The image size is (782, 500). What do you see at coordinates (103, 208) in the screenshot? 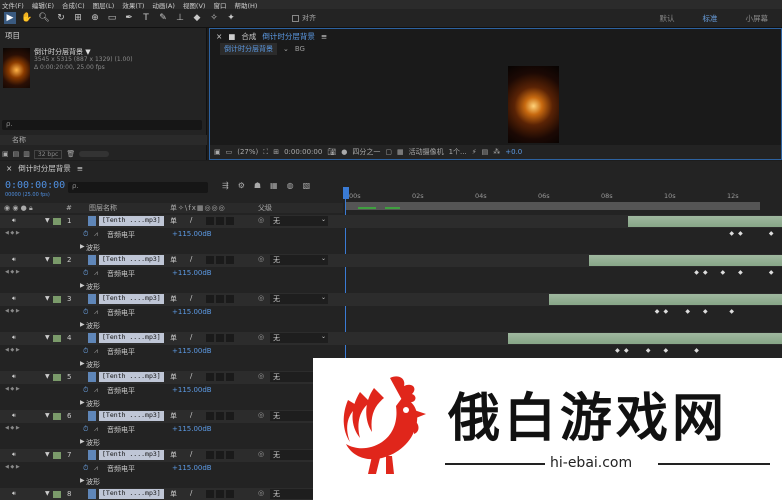
I see `layer-name-header: 图层名称` at bounding box center [103, 208].